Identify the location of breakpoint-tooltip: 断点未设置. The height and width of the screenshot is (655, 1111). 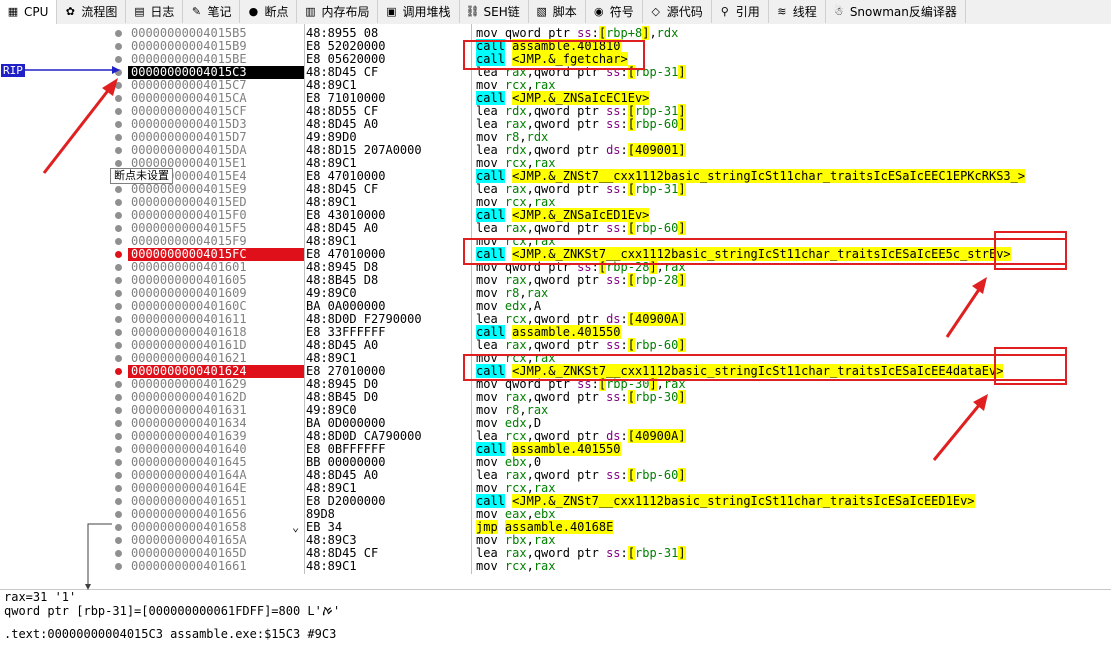
(141, 176).